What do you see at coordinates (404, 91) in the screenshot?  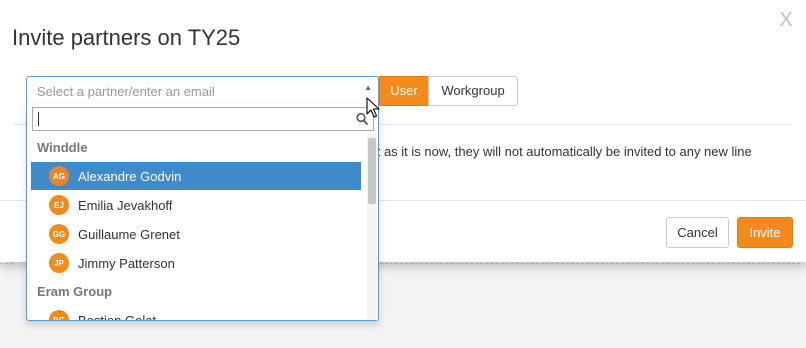 I see `user-toggle-button: User` at bounding box center [404, 91].